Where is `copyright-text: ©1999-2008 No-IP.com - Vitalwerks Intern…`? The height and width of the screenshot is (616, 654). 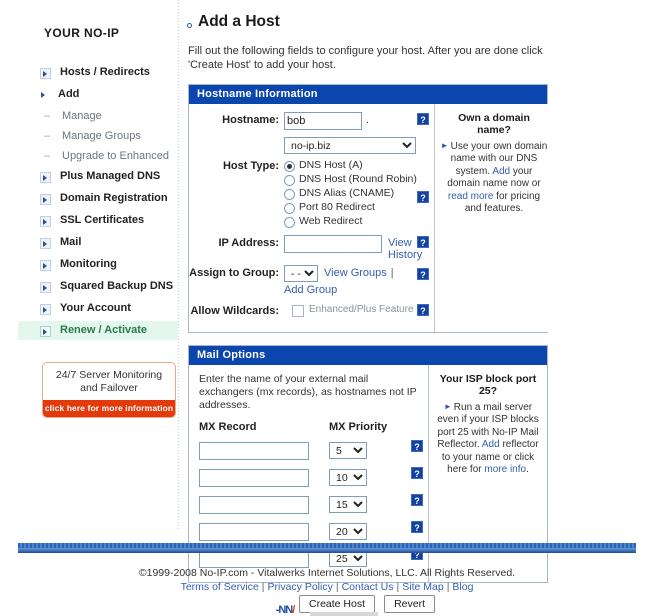
copyright-text: ©1999-2008 No-IP.com - Vitalwerks Intern… is located at coordinates (327, 573).